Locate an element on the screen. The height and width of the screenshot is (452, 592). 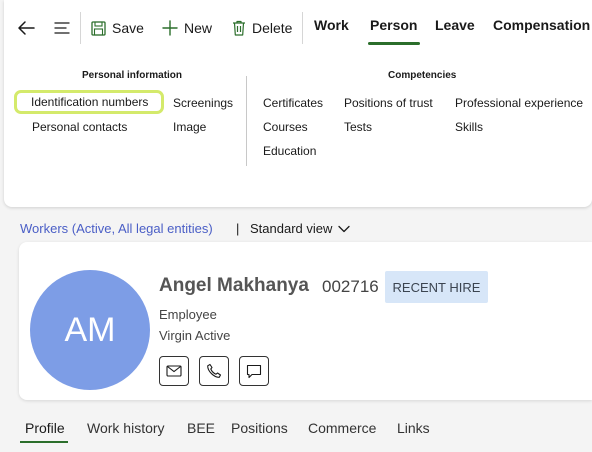
mail-icon is located at coordinates (174, 371).